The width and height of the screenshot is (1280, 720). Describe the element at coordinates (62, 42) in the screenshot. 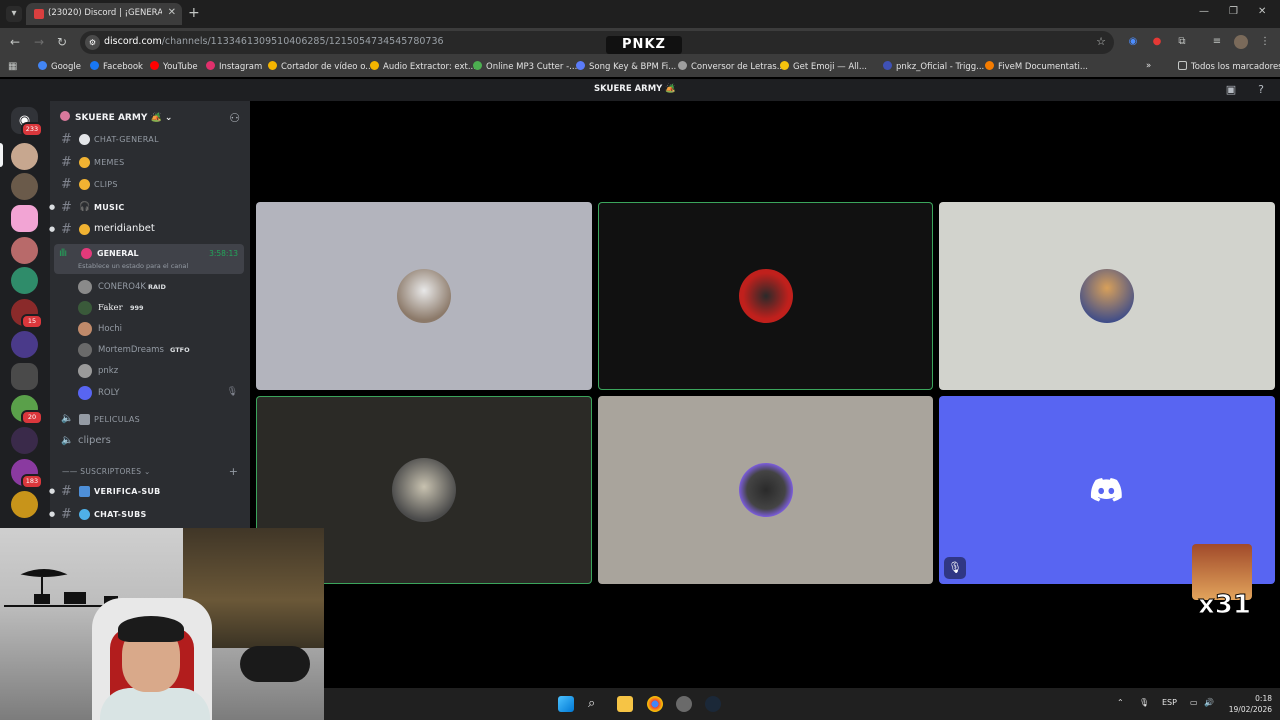

I see `reload-icon: ↻` at that location.